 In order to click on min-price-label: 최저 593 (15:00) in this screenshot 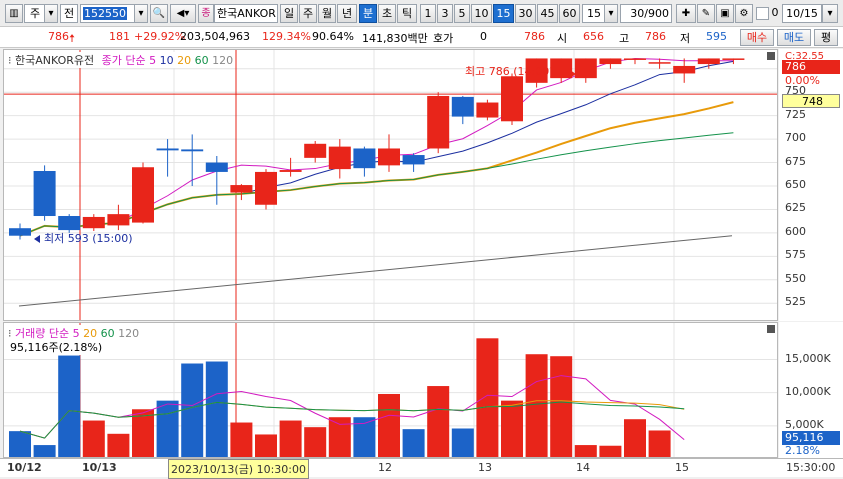, I will do `click(88, 238)`.